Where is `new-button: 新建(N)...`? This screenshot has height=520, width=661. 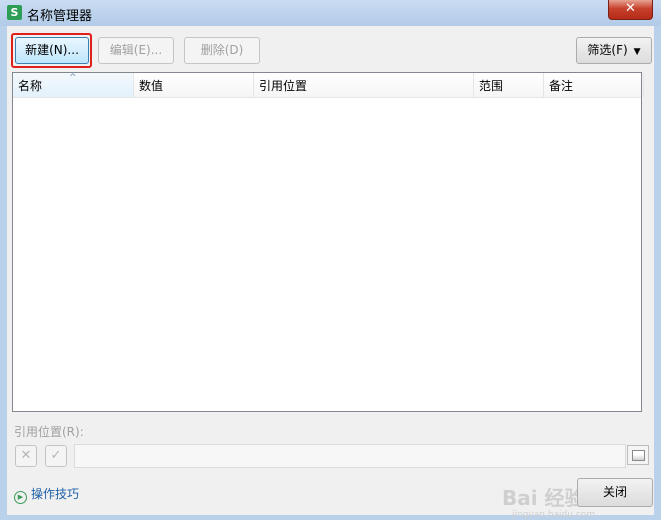
new-button: 新建(N)... is located at coordinates (52, 50).